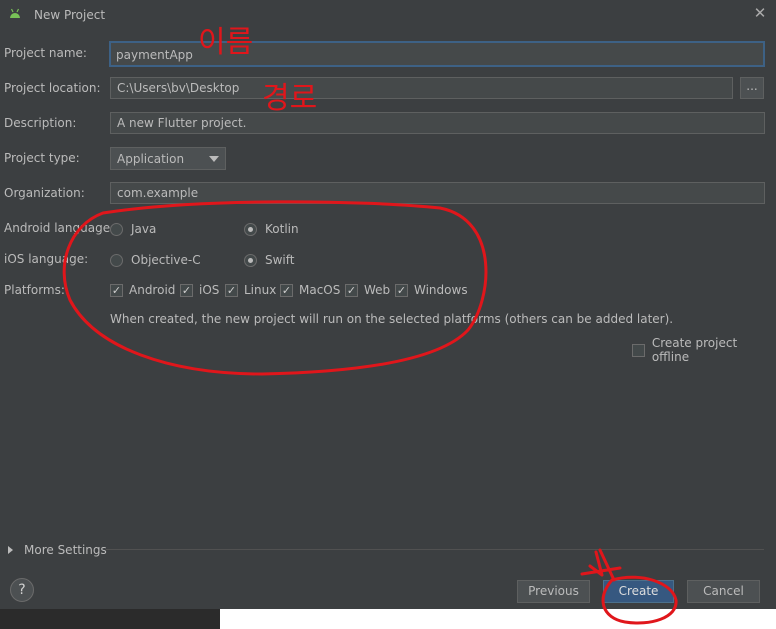 The height and width of the screenshot is (629, 776). What do you see at coordinates (694, 350) in the screenshot?
I see `create-offline-label: Create project offline` at bounding box center [694, 350].